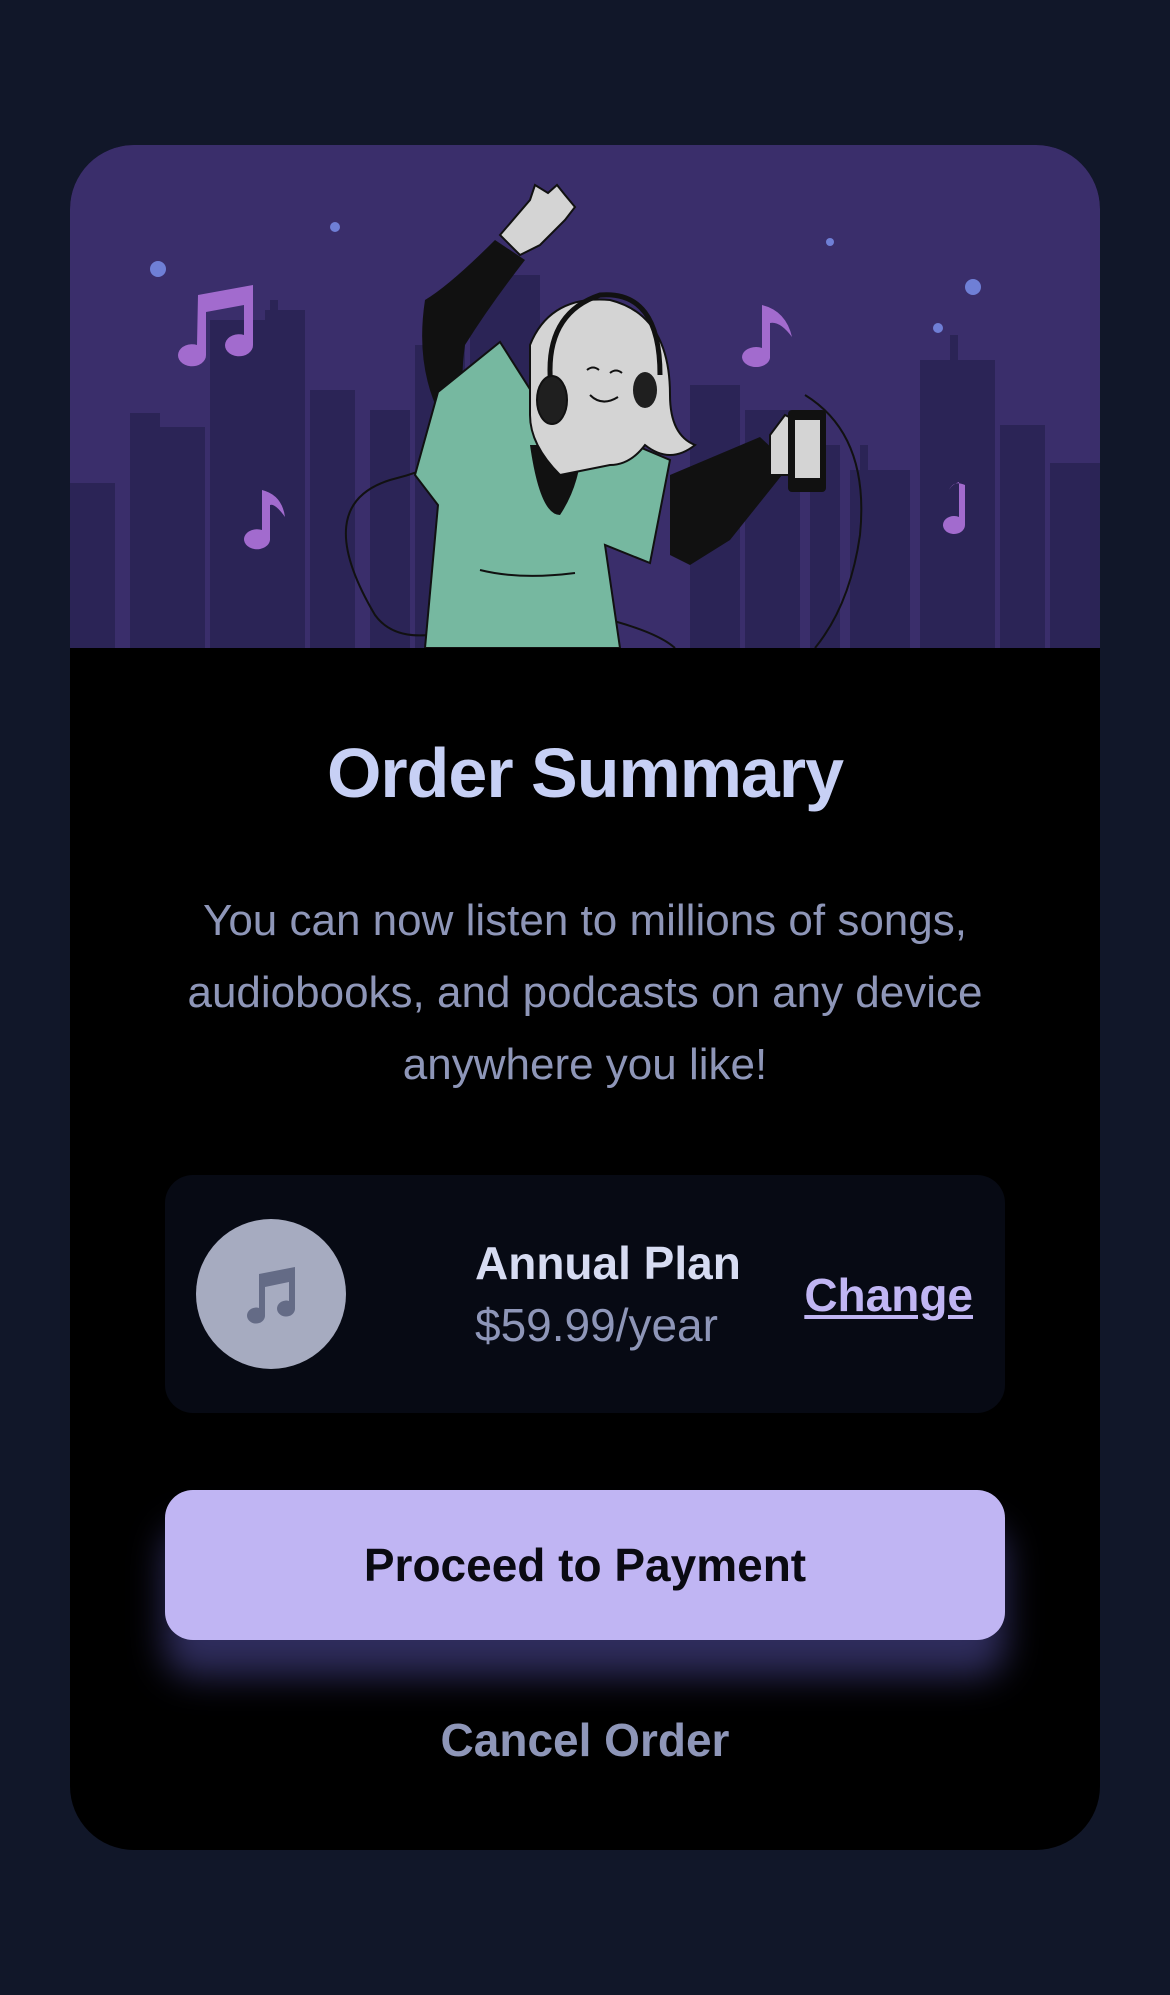  What do you see at coordinates (888, 1295) in the screenshot?
I see `change-plan-link: Change` at bounding box center [888, 1295].